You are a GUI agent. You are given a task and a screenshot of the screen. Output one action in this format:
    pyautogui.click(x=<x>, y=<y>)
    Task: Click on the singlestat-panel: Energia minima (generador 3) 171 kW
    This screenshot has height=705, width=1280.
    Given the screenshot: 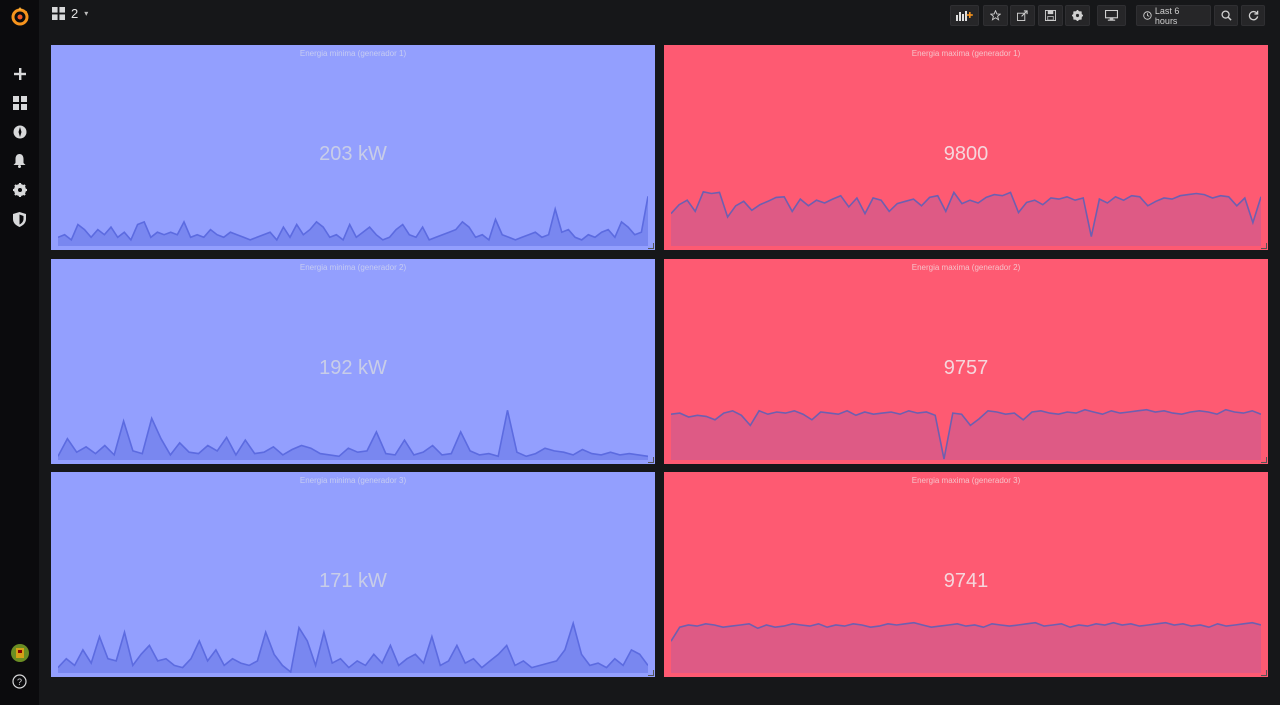 What is the action you would take?
    pyautogui.click(x=353, y=574)
    